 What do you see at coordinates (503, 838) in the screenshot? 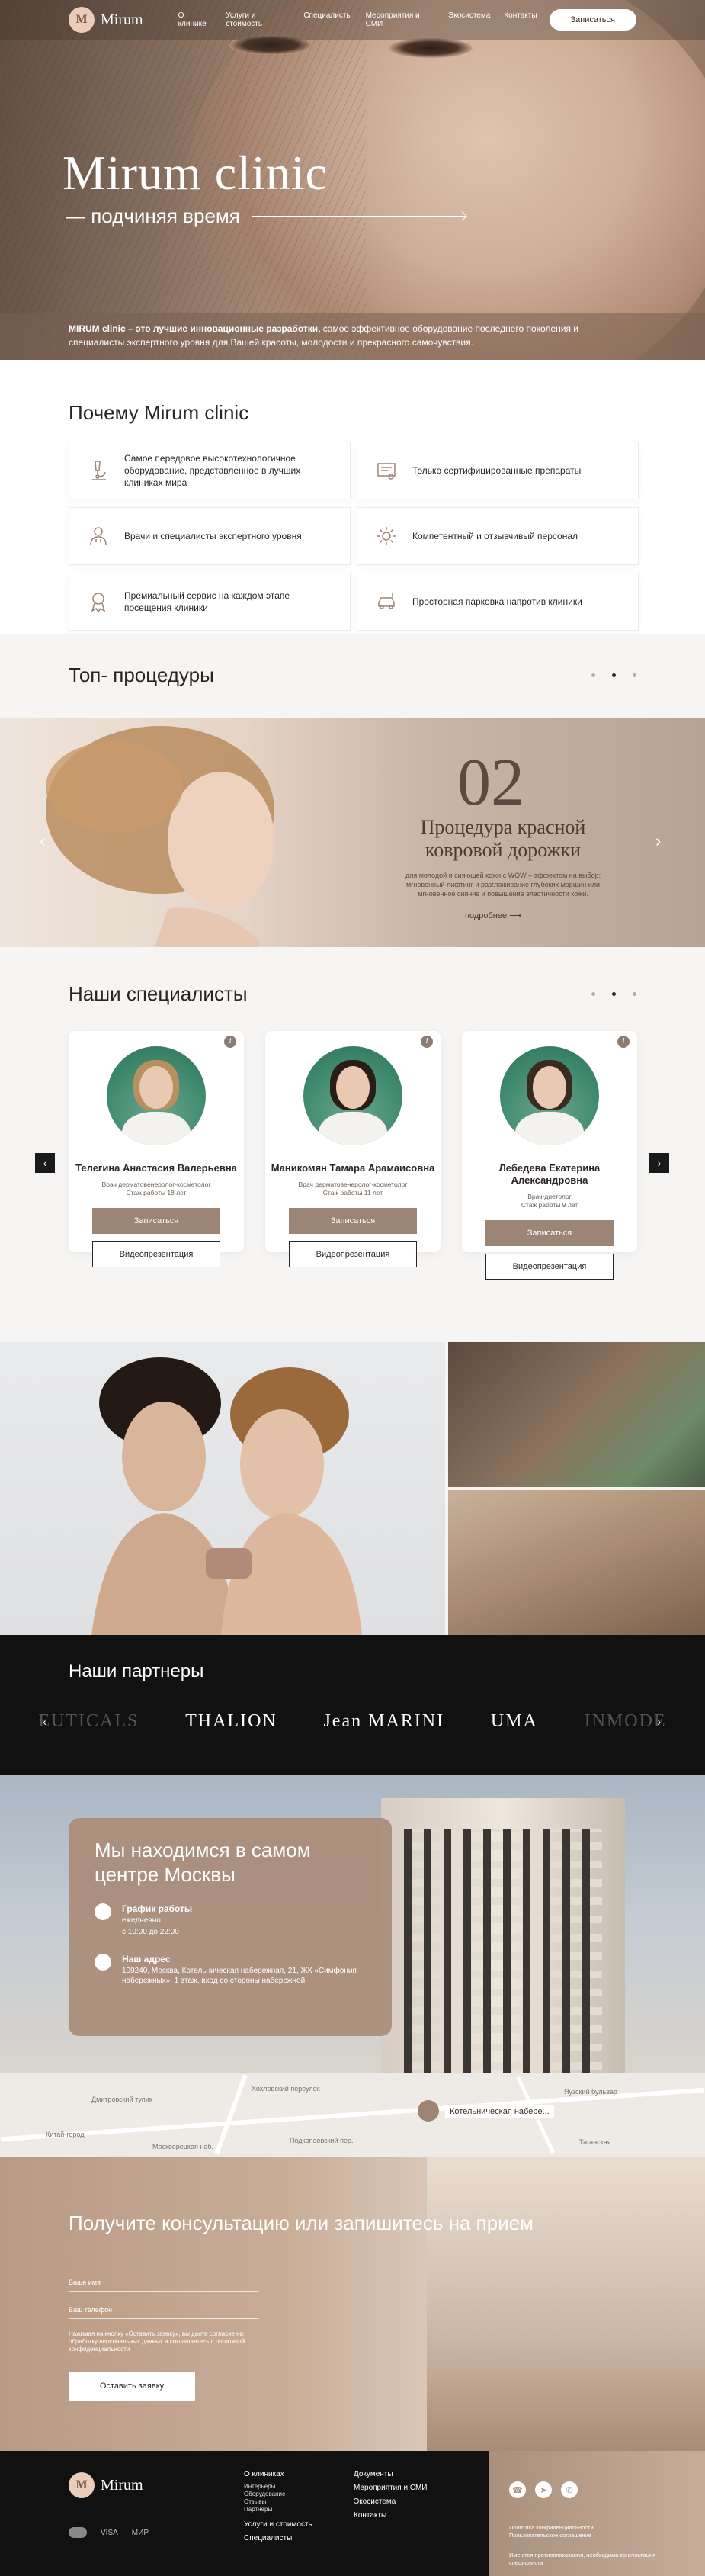
I see `procedure-name: Процедура красной ковровой дорожки` at bounding box center [503, 838].